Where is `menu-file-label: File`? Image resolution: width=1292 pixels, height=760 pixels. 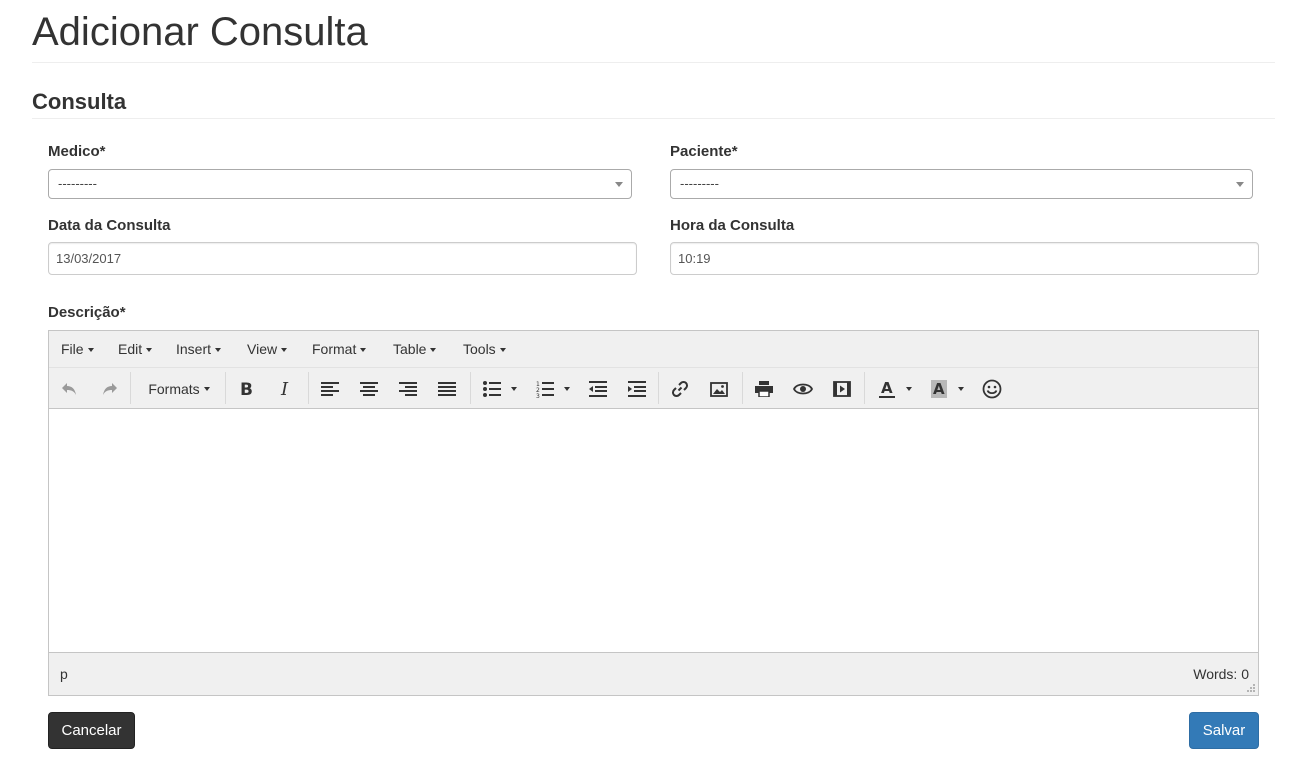
menu-file-label: File is located at coordinates (72, 349).